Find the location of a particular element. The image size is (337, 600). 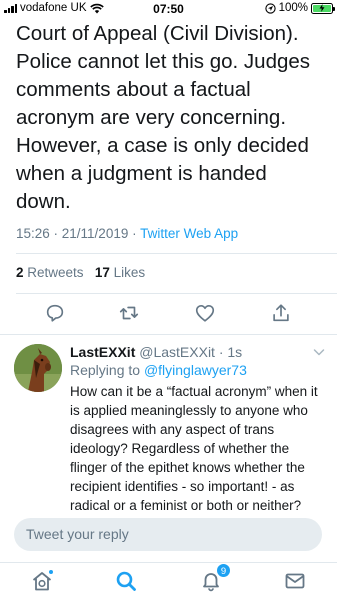

retweets-label: Retweets is located at coordinates (55, 272).